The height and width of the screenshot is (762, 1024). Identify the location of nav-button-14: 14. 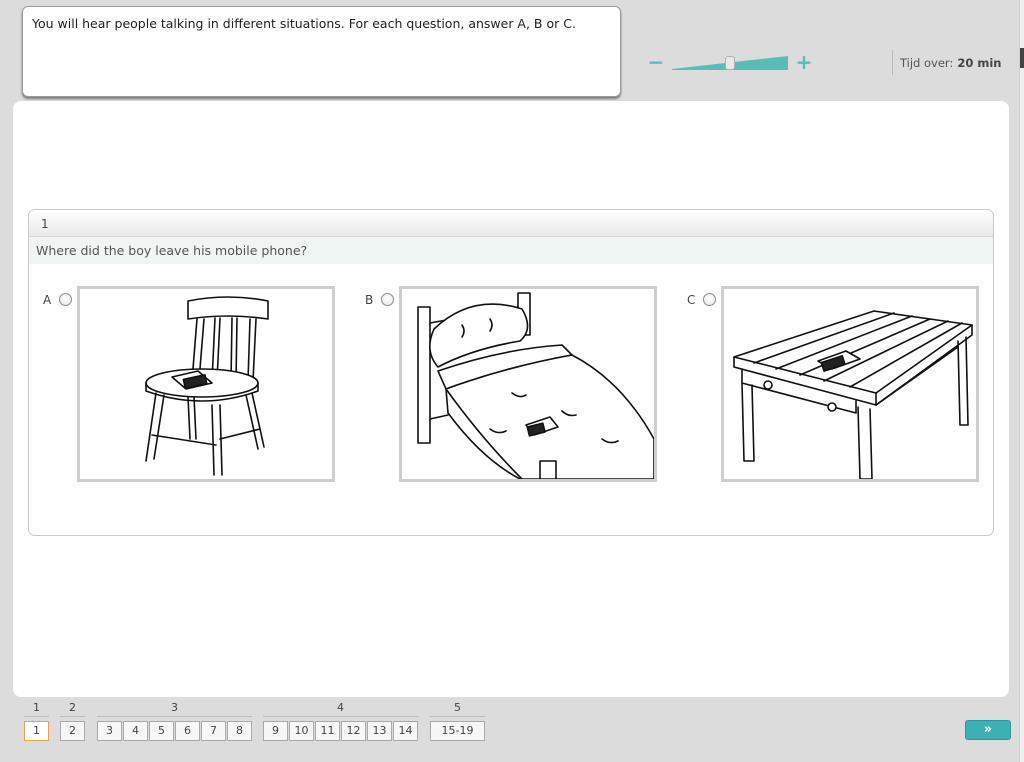
(405, 731).